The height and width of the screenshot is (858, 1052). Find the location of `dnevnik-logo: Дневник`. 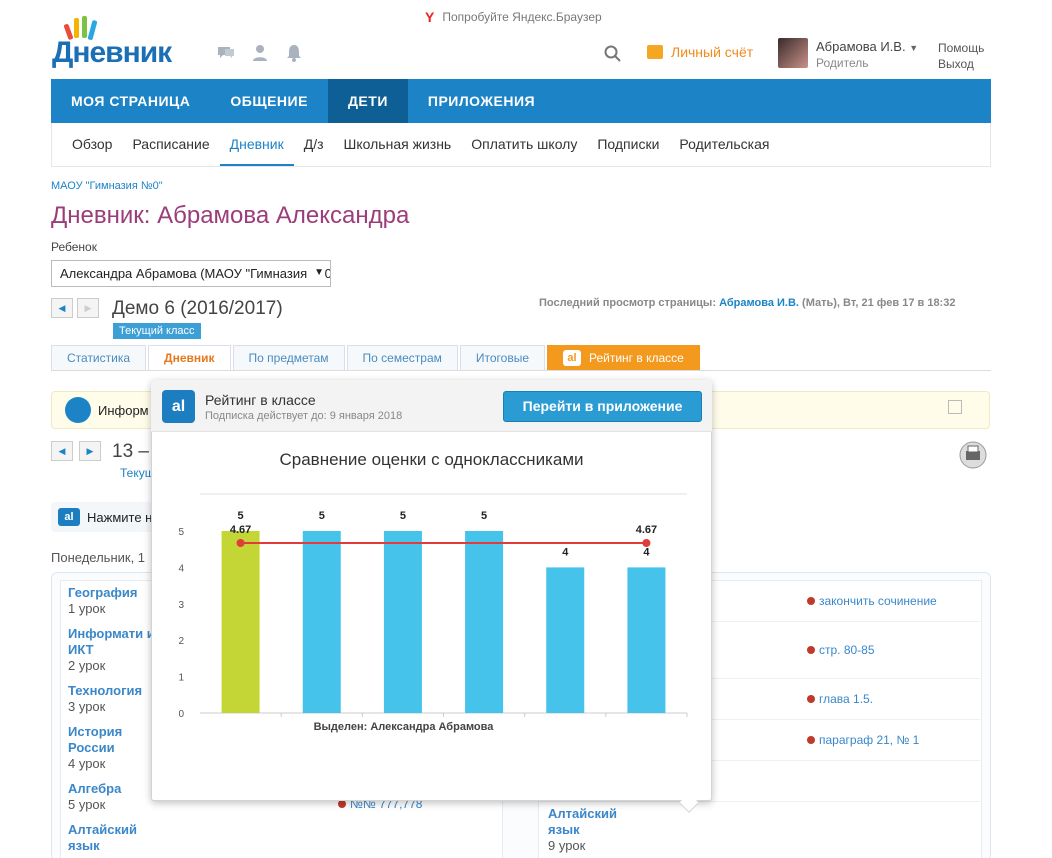

dnevnik-logo: Дневник is located at coordinates (125, 42).